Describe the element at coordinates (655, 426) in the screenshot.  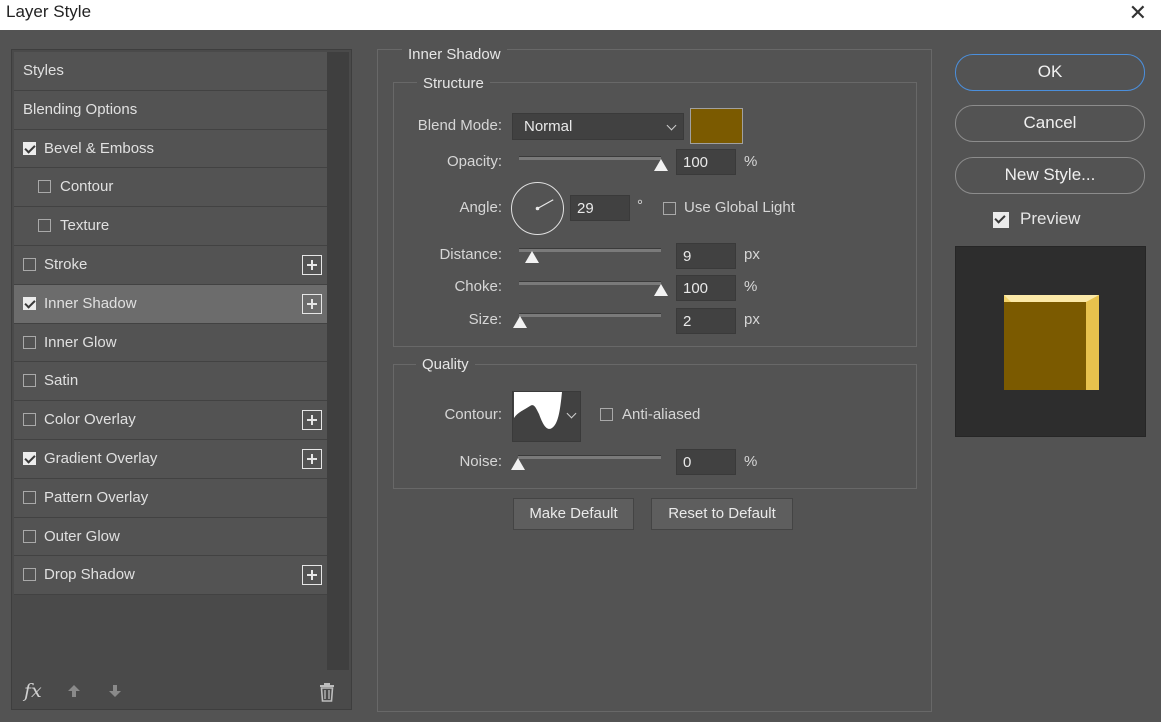
I see `quality-group` at that location.